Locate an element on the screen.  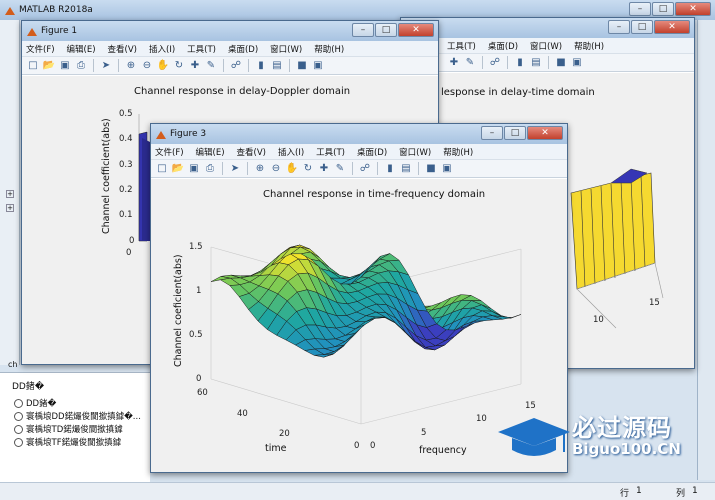
status-row-label: 行 is located at coordinates (625, 494).